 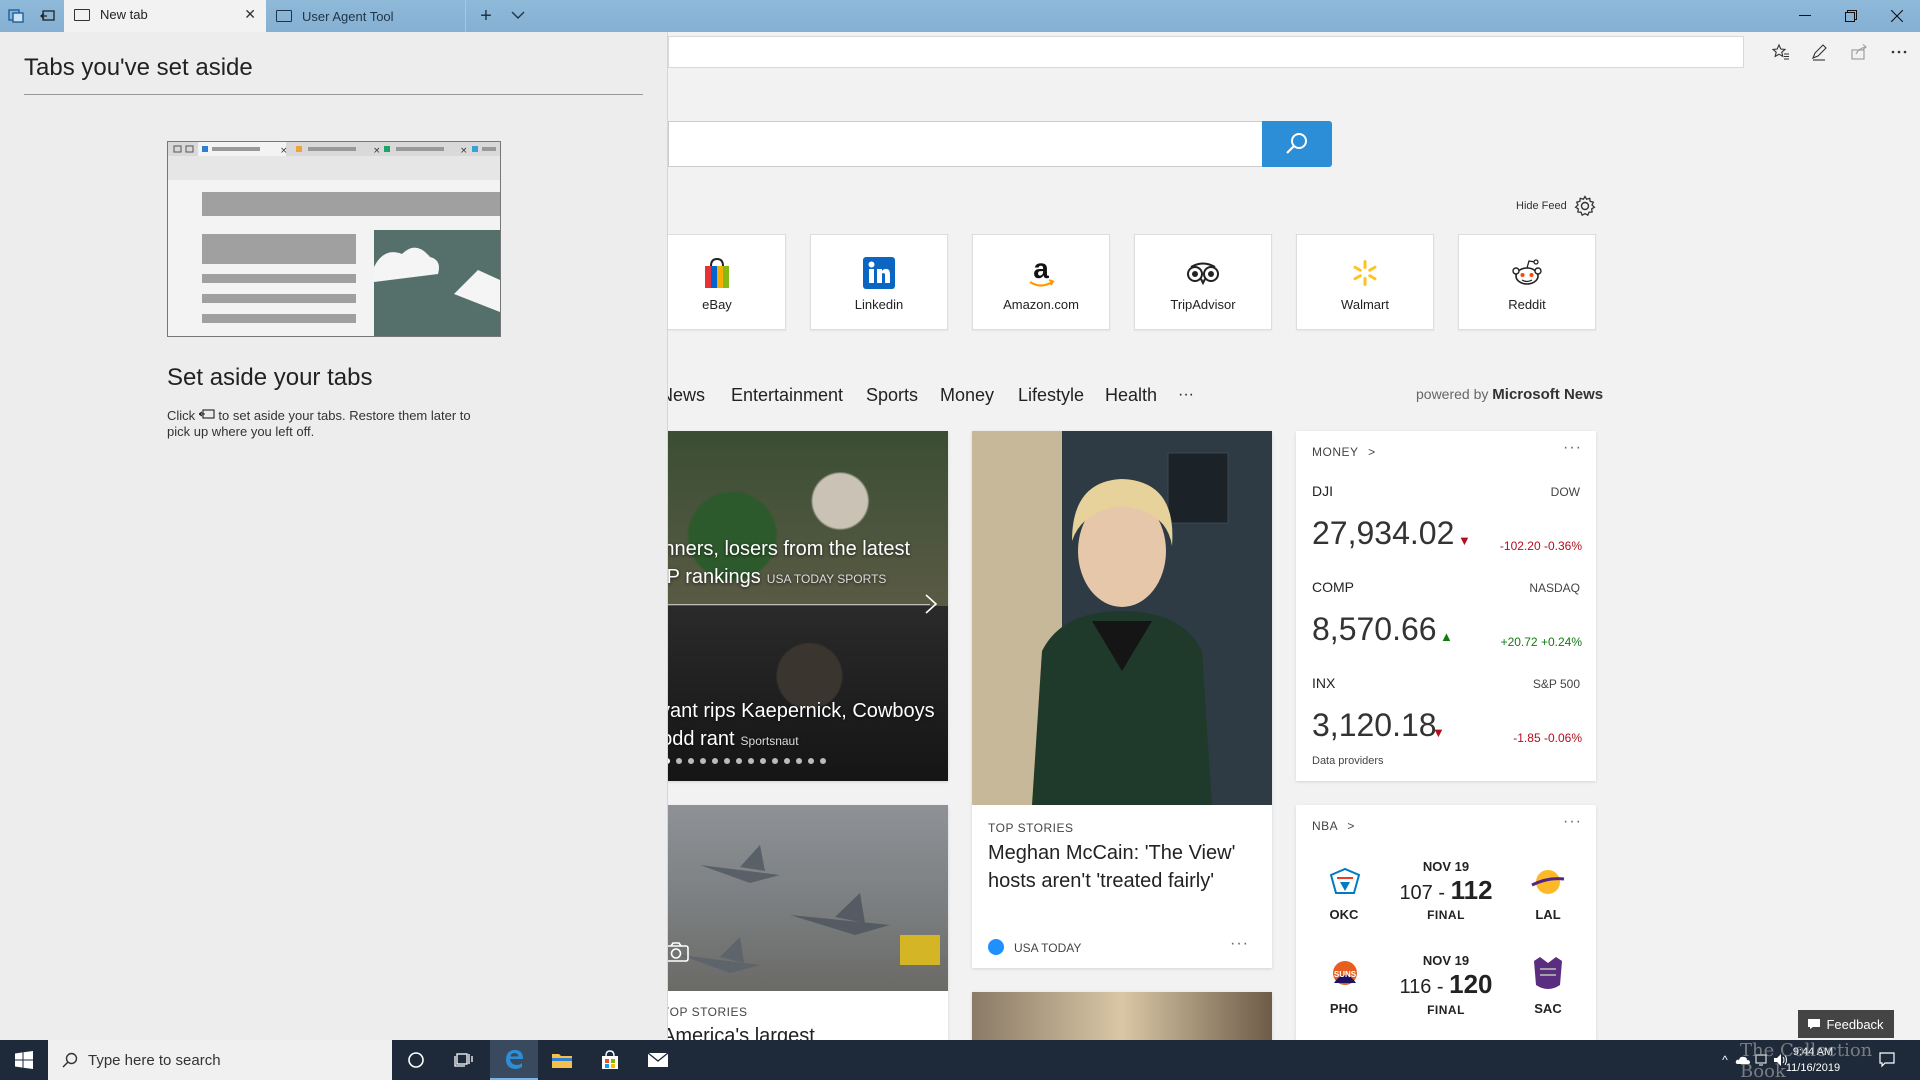 What do you see at coordinates (1239, 944) in the screenshot?
I see `story-more-button: ···` at bounding box center [1239, 944].